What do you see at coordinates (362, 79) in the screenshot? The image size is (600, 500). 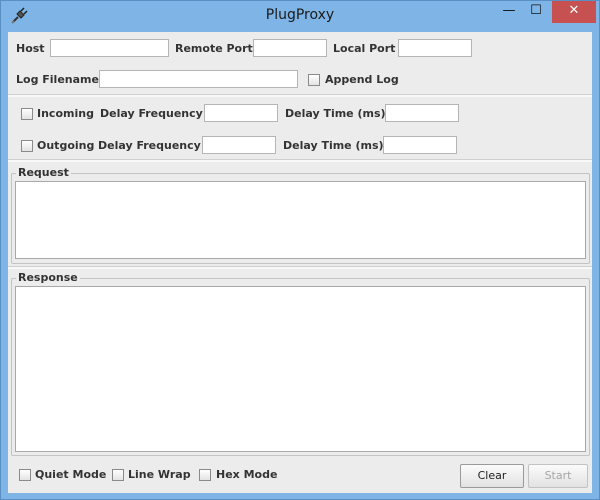 I see `append-log-label: Append Log` at bounding box center [362, 79].